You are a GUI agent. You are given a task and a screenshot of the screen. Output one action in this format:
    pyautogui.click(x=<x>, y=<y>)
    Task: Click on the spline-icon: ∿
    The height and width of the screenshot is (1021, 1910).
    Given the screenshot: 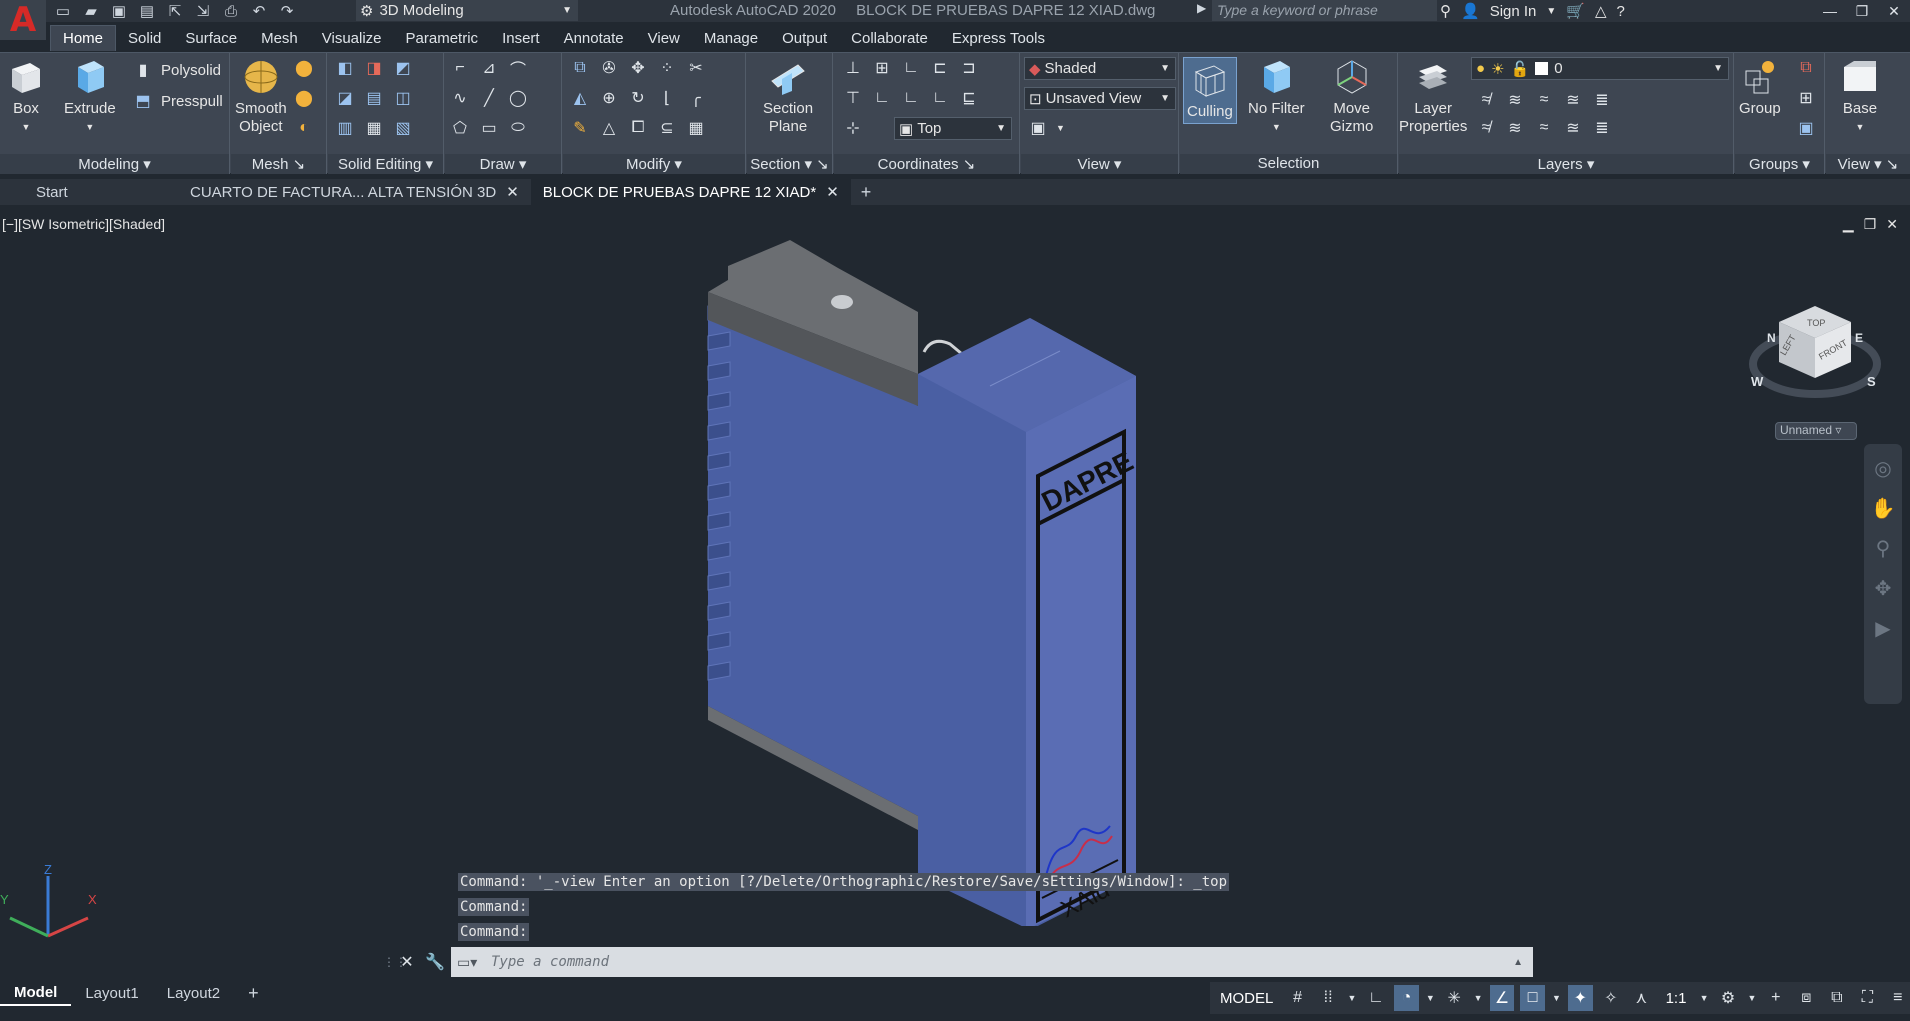 What is the action you would take?
    pyautogui.click(x=460, y=98)
    